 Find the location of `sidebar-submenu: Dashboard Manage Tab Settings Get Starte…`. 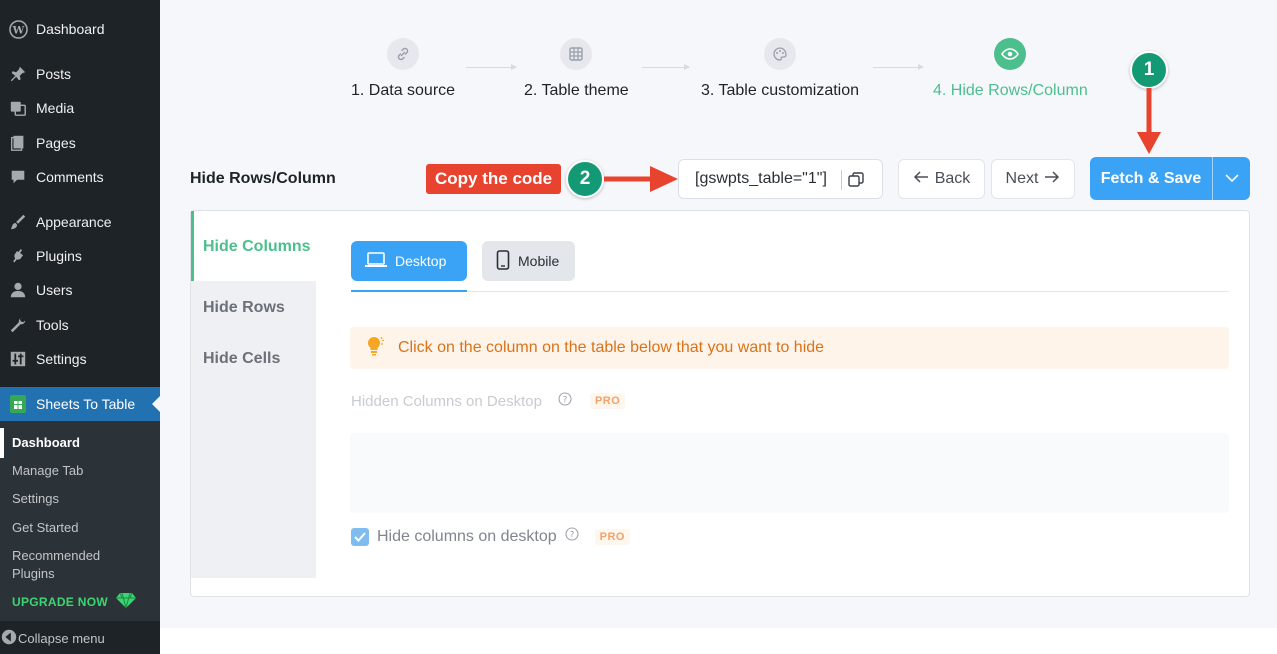

sidebar-submenu: Dashboard Manage Tab Settings Get Starte… is located at coordinates (80, 521).